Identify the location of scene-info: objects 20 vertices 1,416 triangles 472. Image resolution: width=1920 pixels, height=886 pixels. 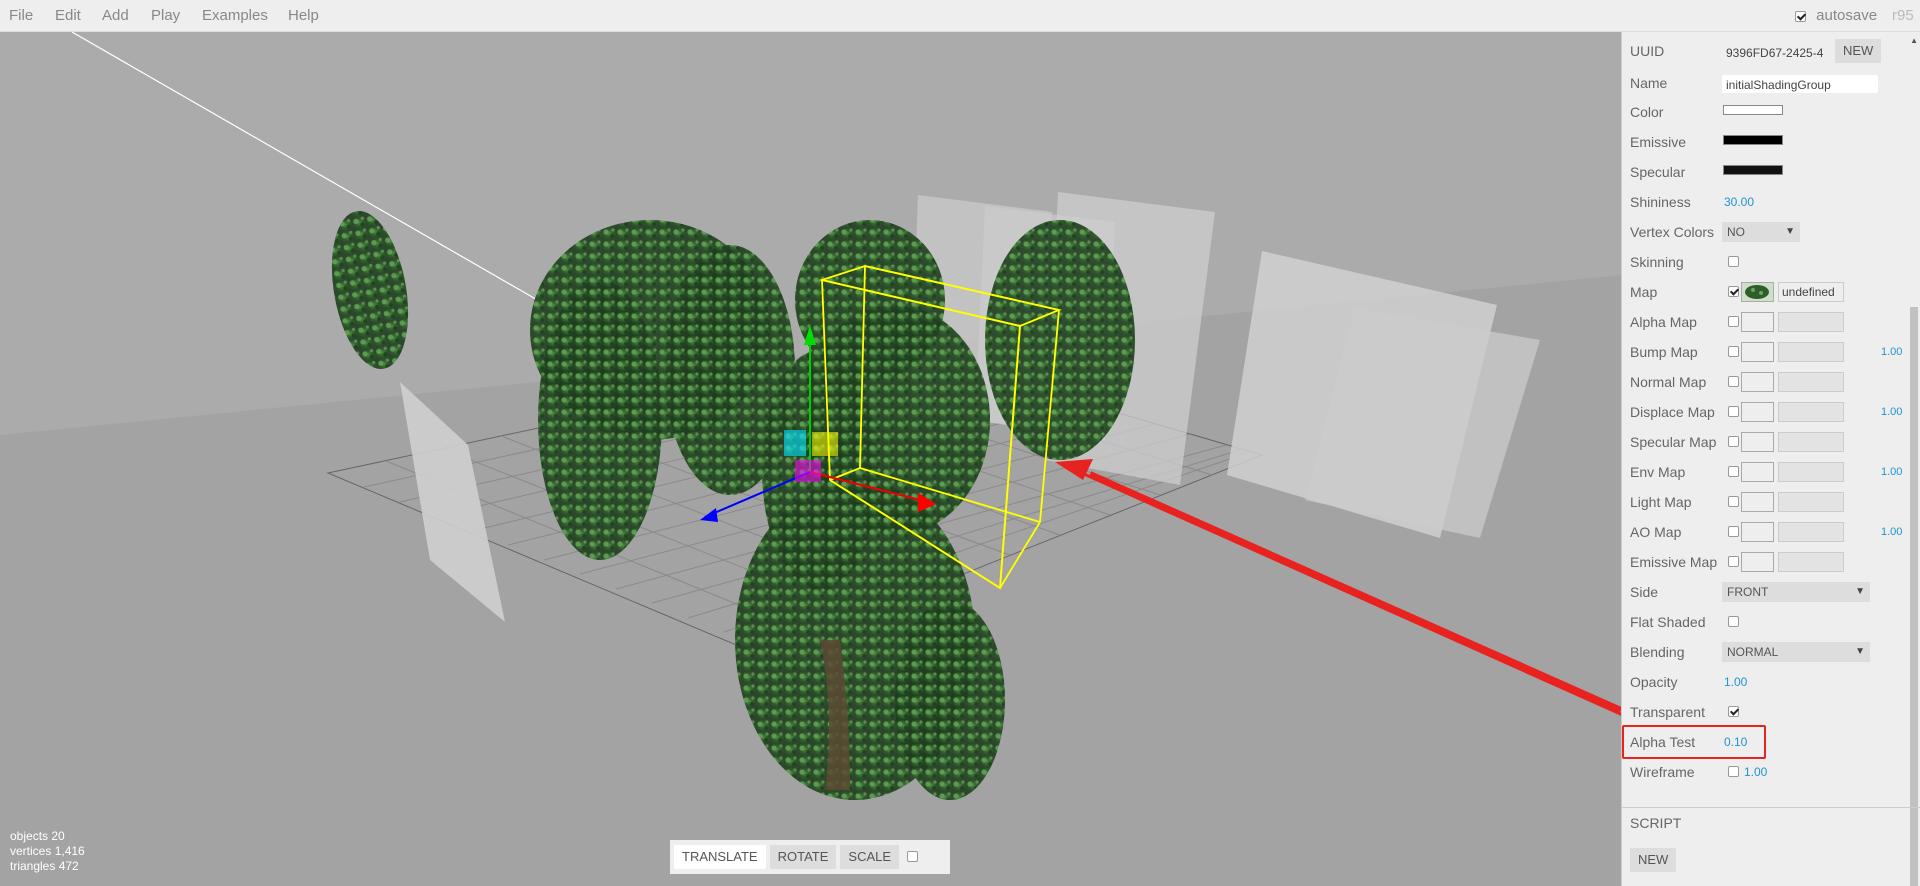
(47, 851).